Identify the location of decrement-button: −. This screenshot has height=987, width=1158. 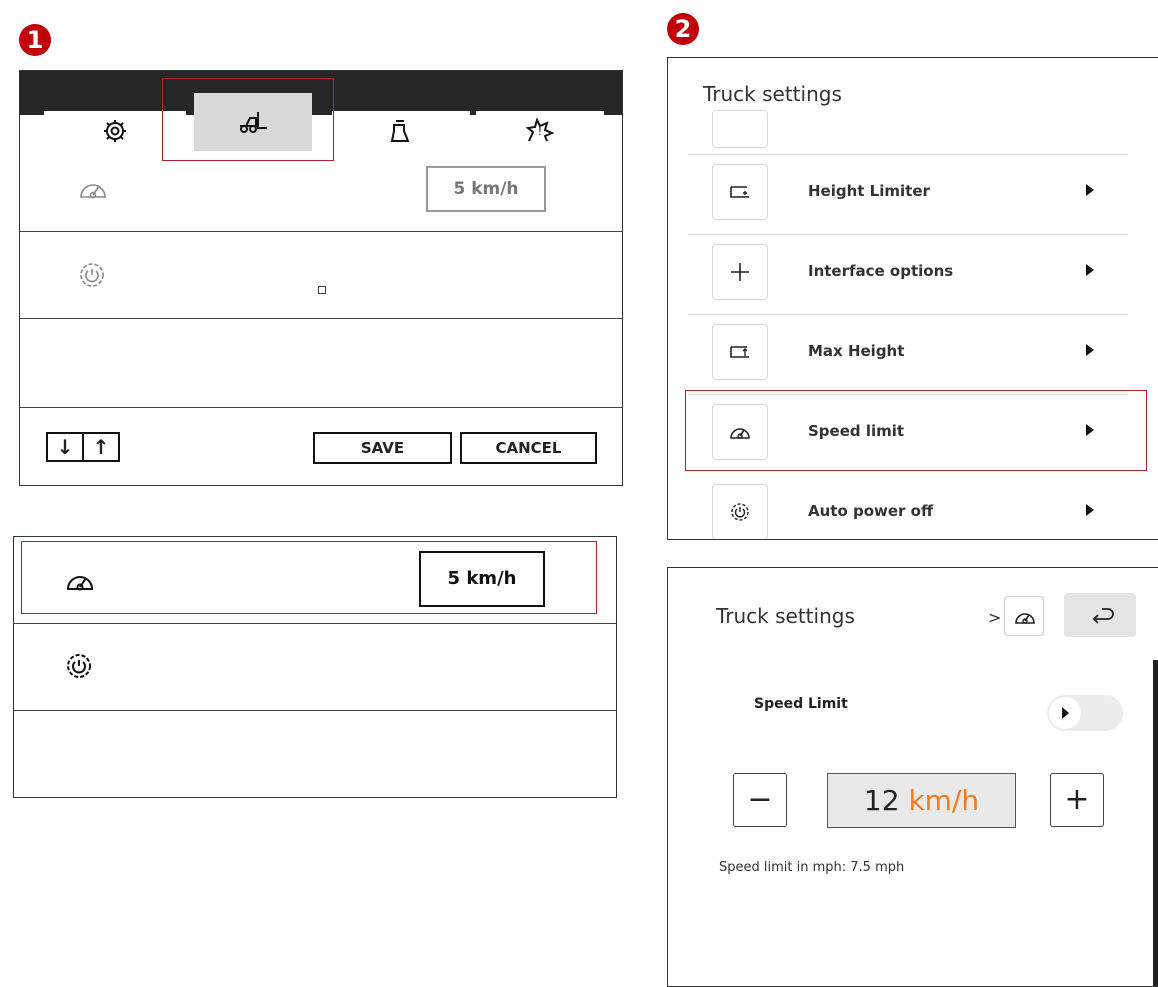
(760, 800).